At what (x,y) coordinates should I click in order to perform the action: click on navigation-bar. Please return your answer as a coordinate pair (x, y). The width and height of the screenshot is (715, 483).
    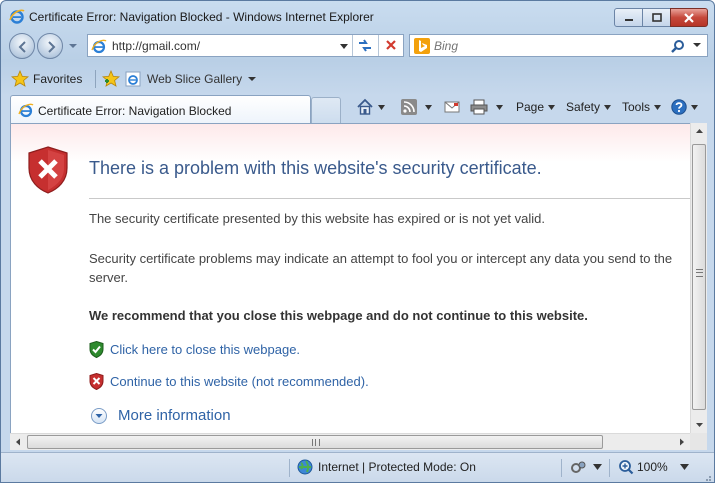
    Looking at the image, I should click on (357, 47).